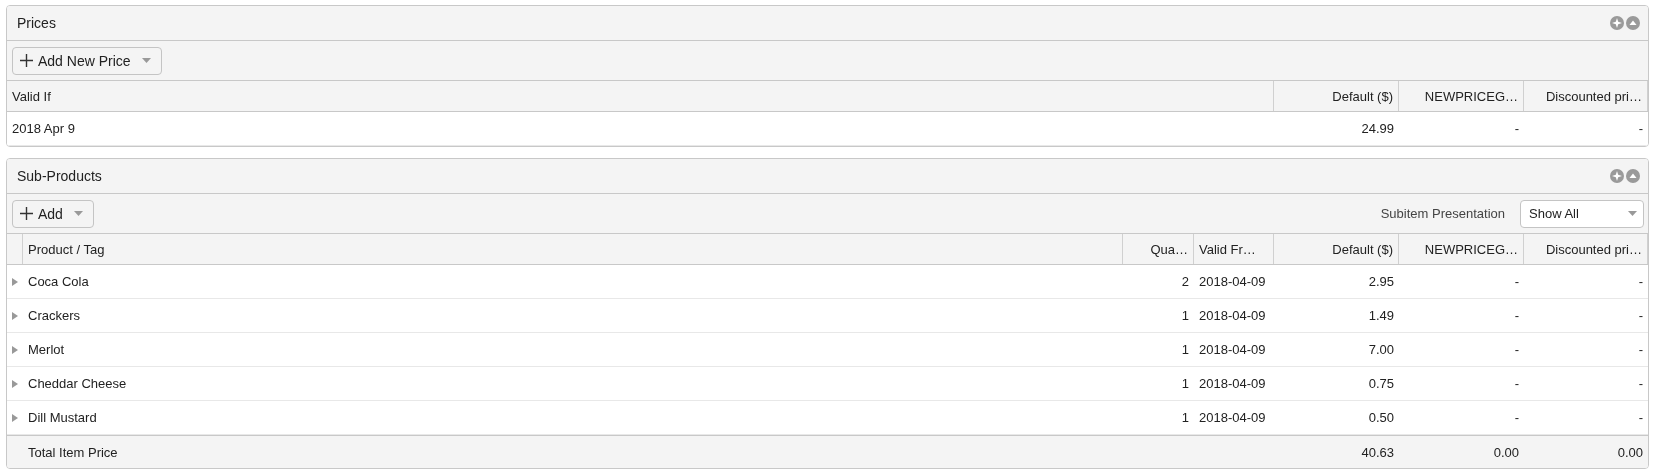 This screenshot has width=1655, height=476. I want to click on column-header: Valid If, so click(640, 96).